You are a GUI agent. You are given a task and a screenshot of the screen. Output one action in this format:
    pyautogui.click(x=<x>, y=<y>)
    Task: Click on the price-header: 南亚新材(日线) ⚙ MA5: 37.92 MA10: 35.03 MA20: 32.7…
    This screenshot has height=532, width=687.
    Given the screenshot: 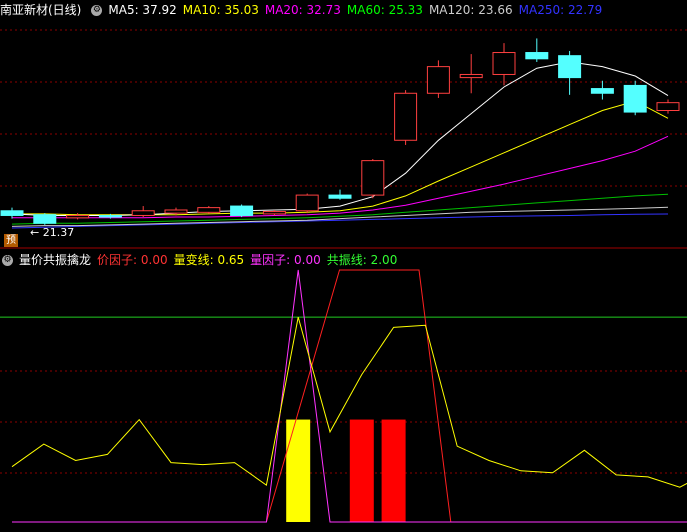 What is the action you would take?
    pyautogui.click(x=307, y=10)
    